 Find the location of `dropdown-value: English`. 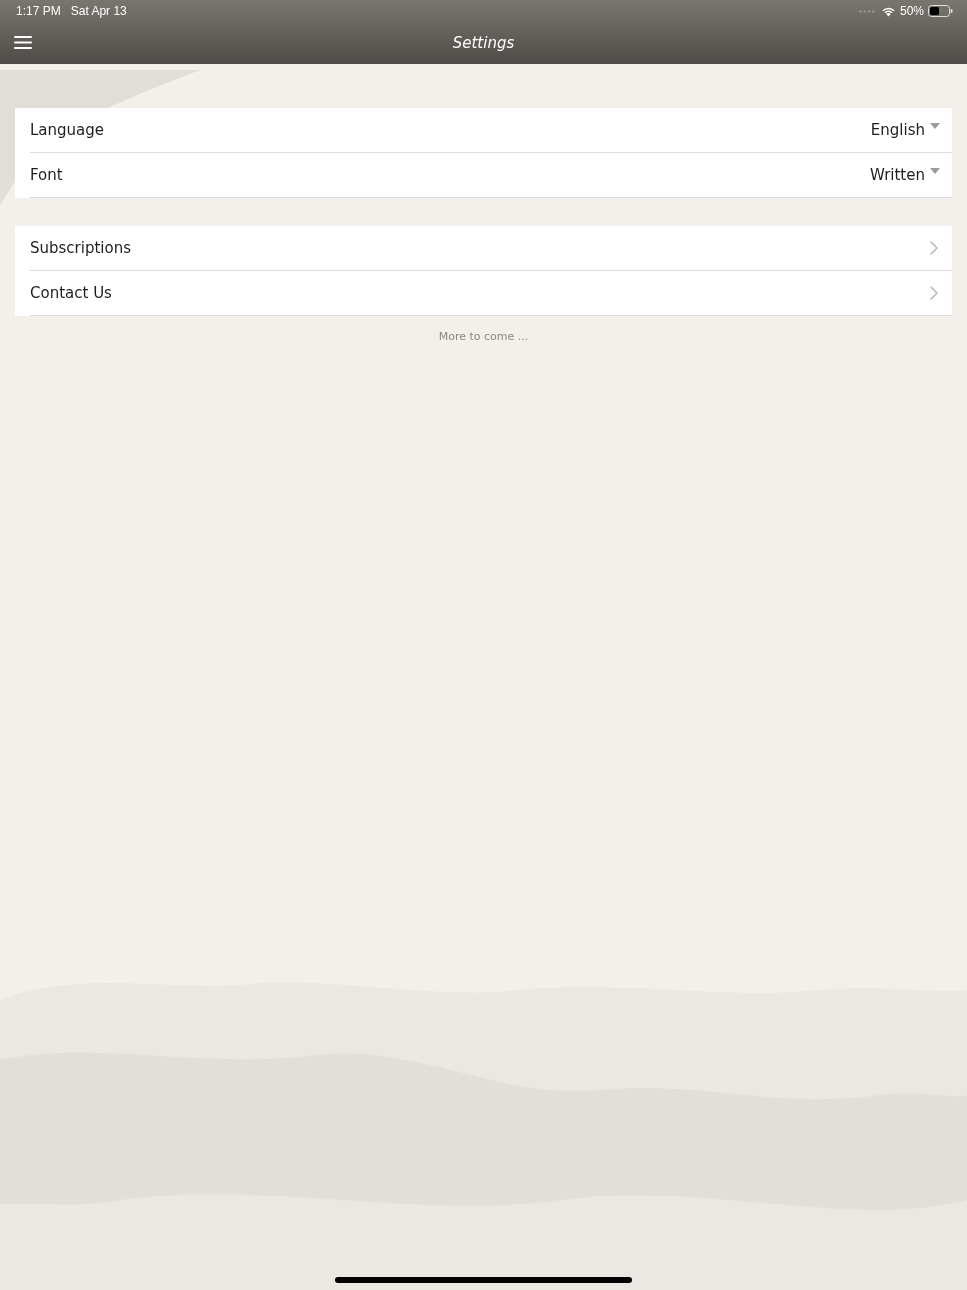

dropdown-value: English is located at coordinates (897, 130).